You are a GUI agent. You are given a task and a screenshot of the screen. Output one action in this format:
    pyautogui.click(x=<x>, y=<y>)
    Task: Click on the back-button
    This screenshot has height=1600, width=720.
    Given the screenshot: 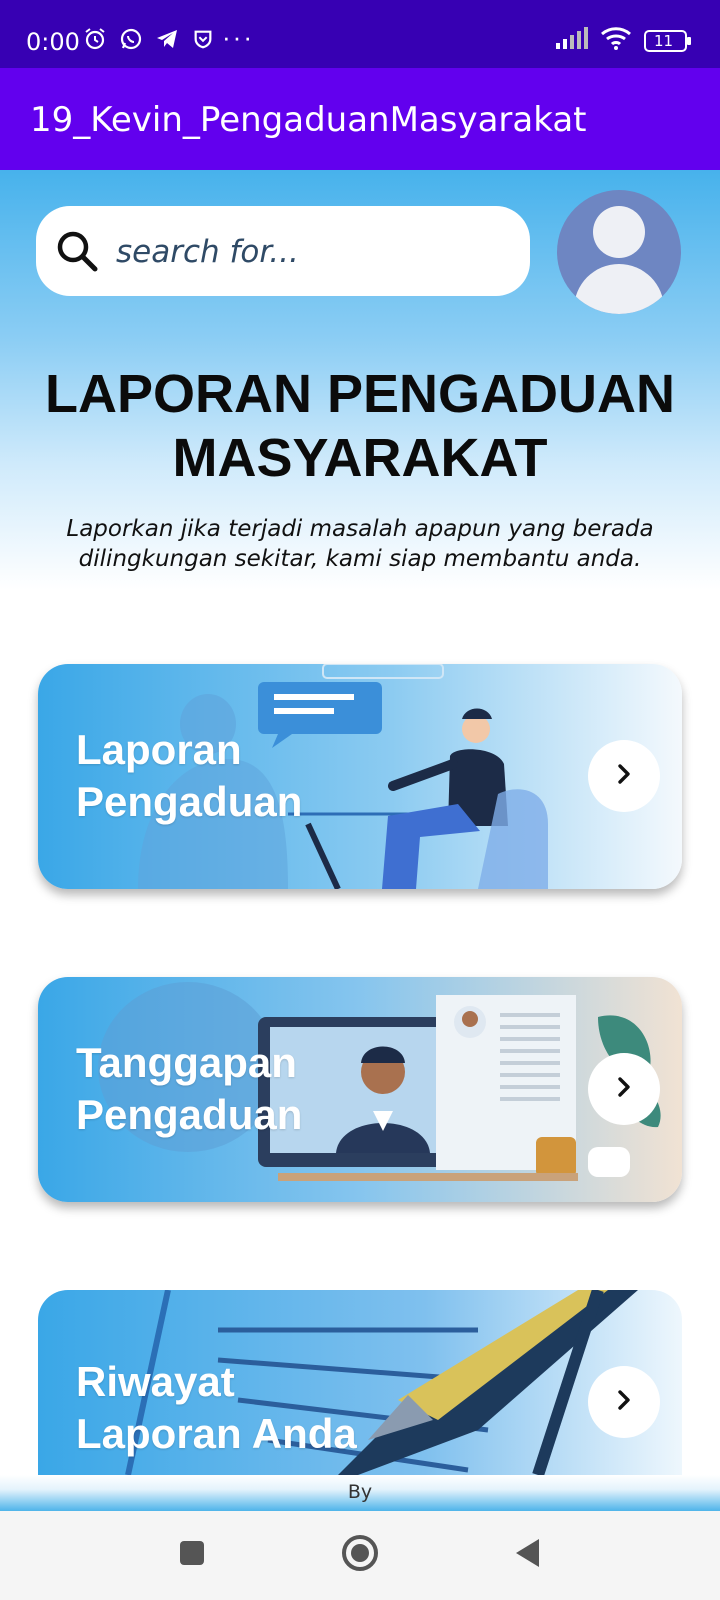 What is the action you would take?
    pyautogui.click(x=528, y=1555)
    